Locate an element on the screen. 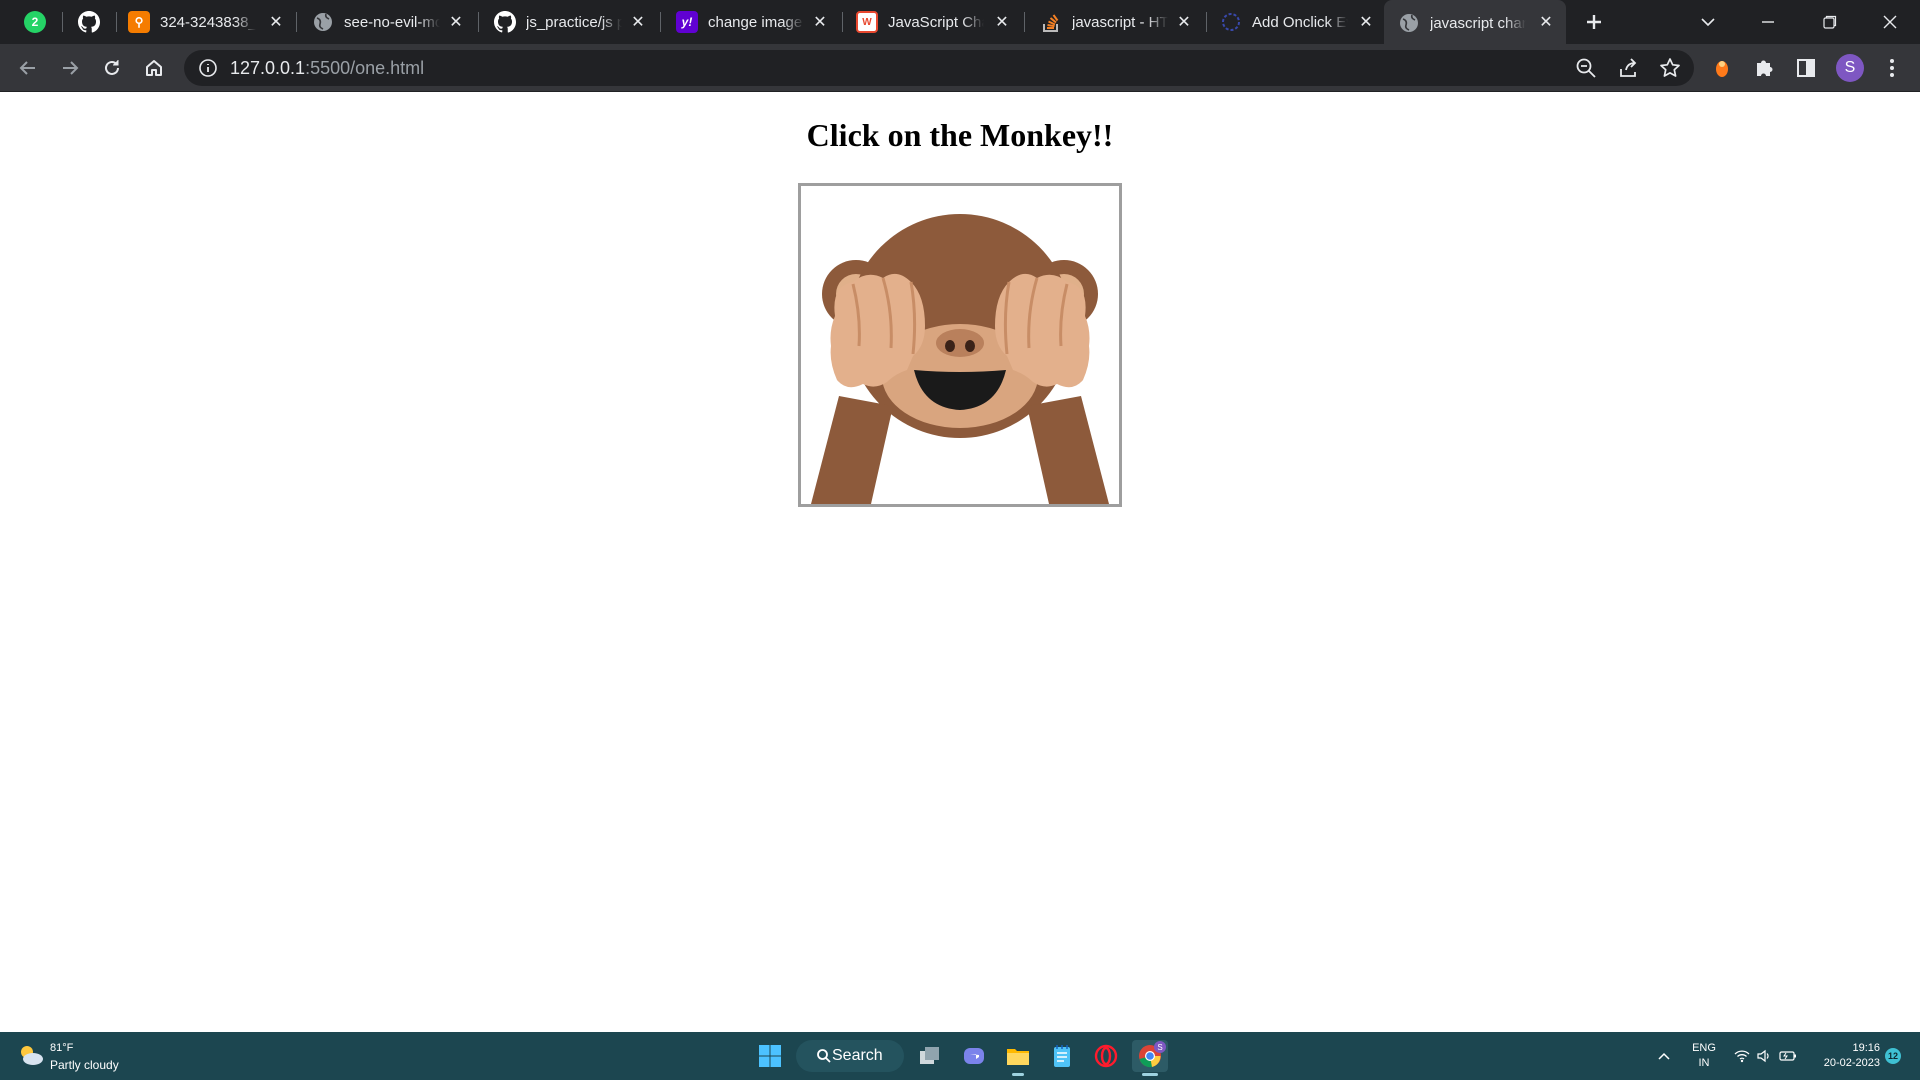 Image resolution: width=1920 pixels, height=1080 pixels. close-window-button is located at coordinates (1890, 22).